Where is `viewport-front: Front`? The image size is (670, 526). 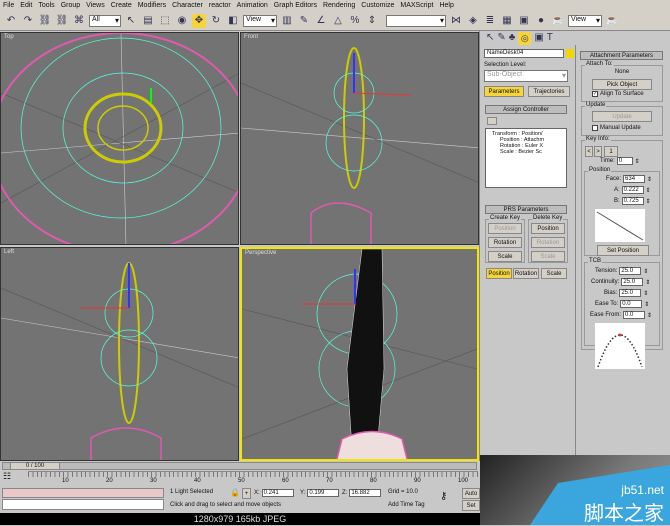
viewport-front: Front is located at coordinates (359, 138).